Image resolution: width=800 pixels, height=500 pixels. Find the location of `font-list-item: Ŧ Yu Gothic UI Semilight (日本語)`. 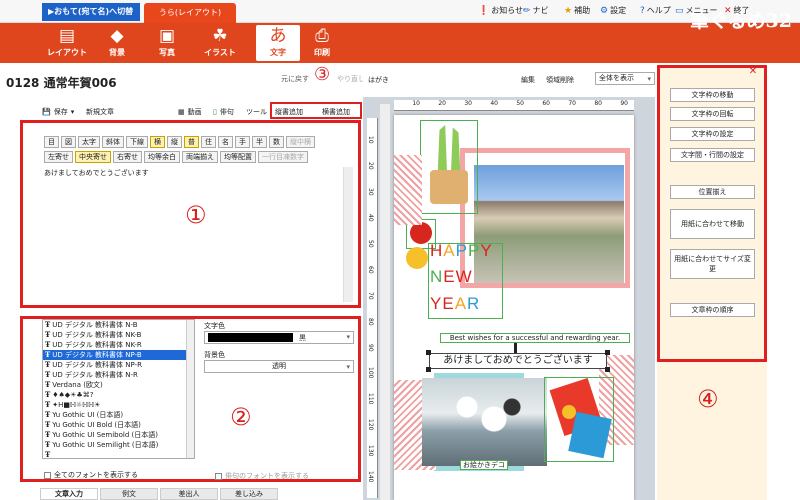

font-list-item: Ŧ Yu Gothic UI Semilight (日本語) is located at coordinates (118, 445).